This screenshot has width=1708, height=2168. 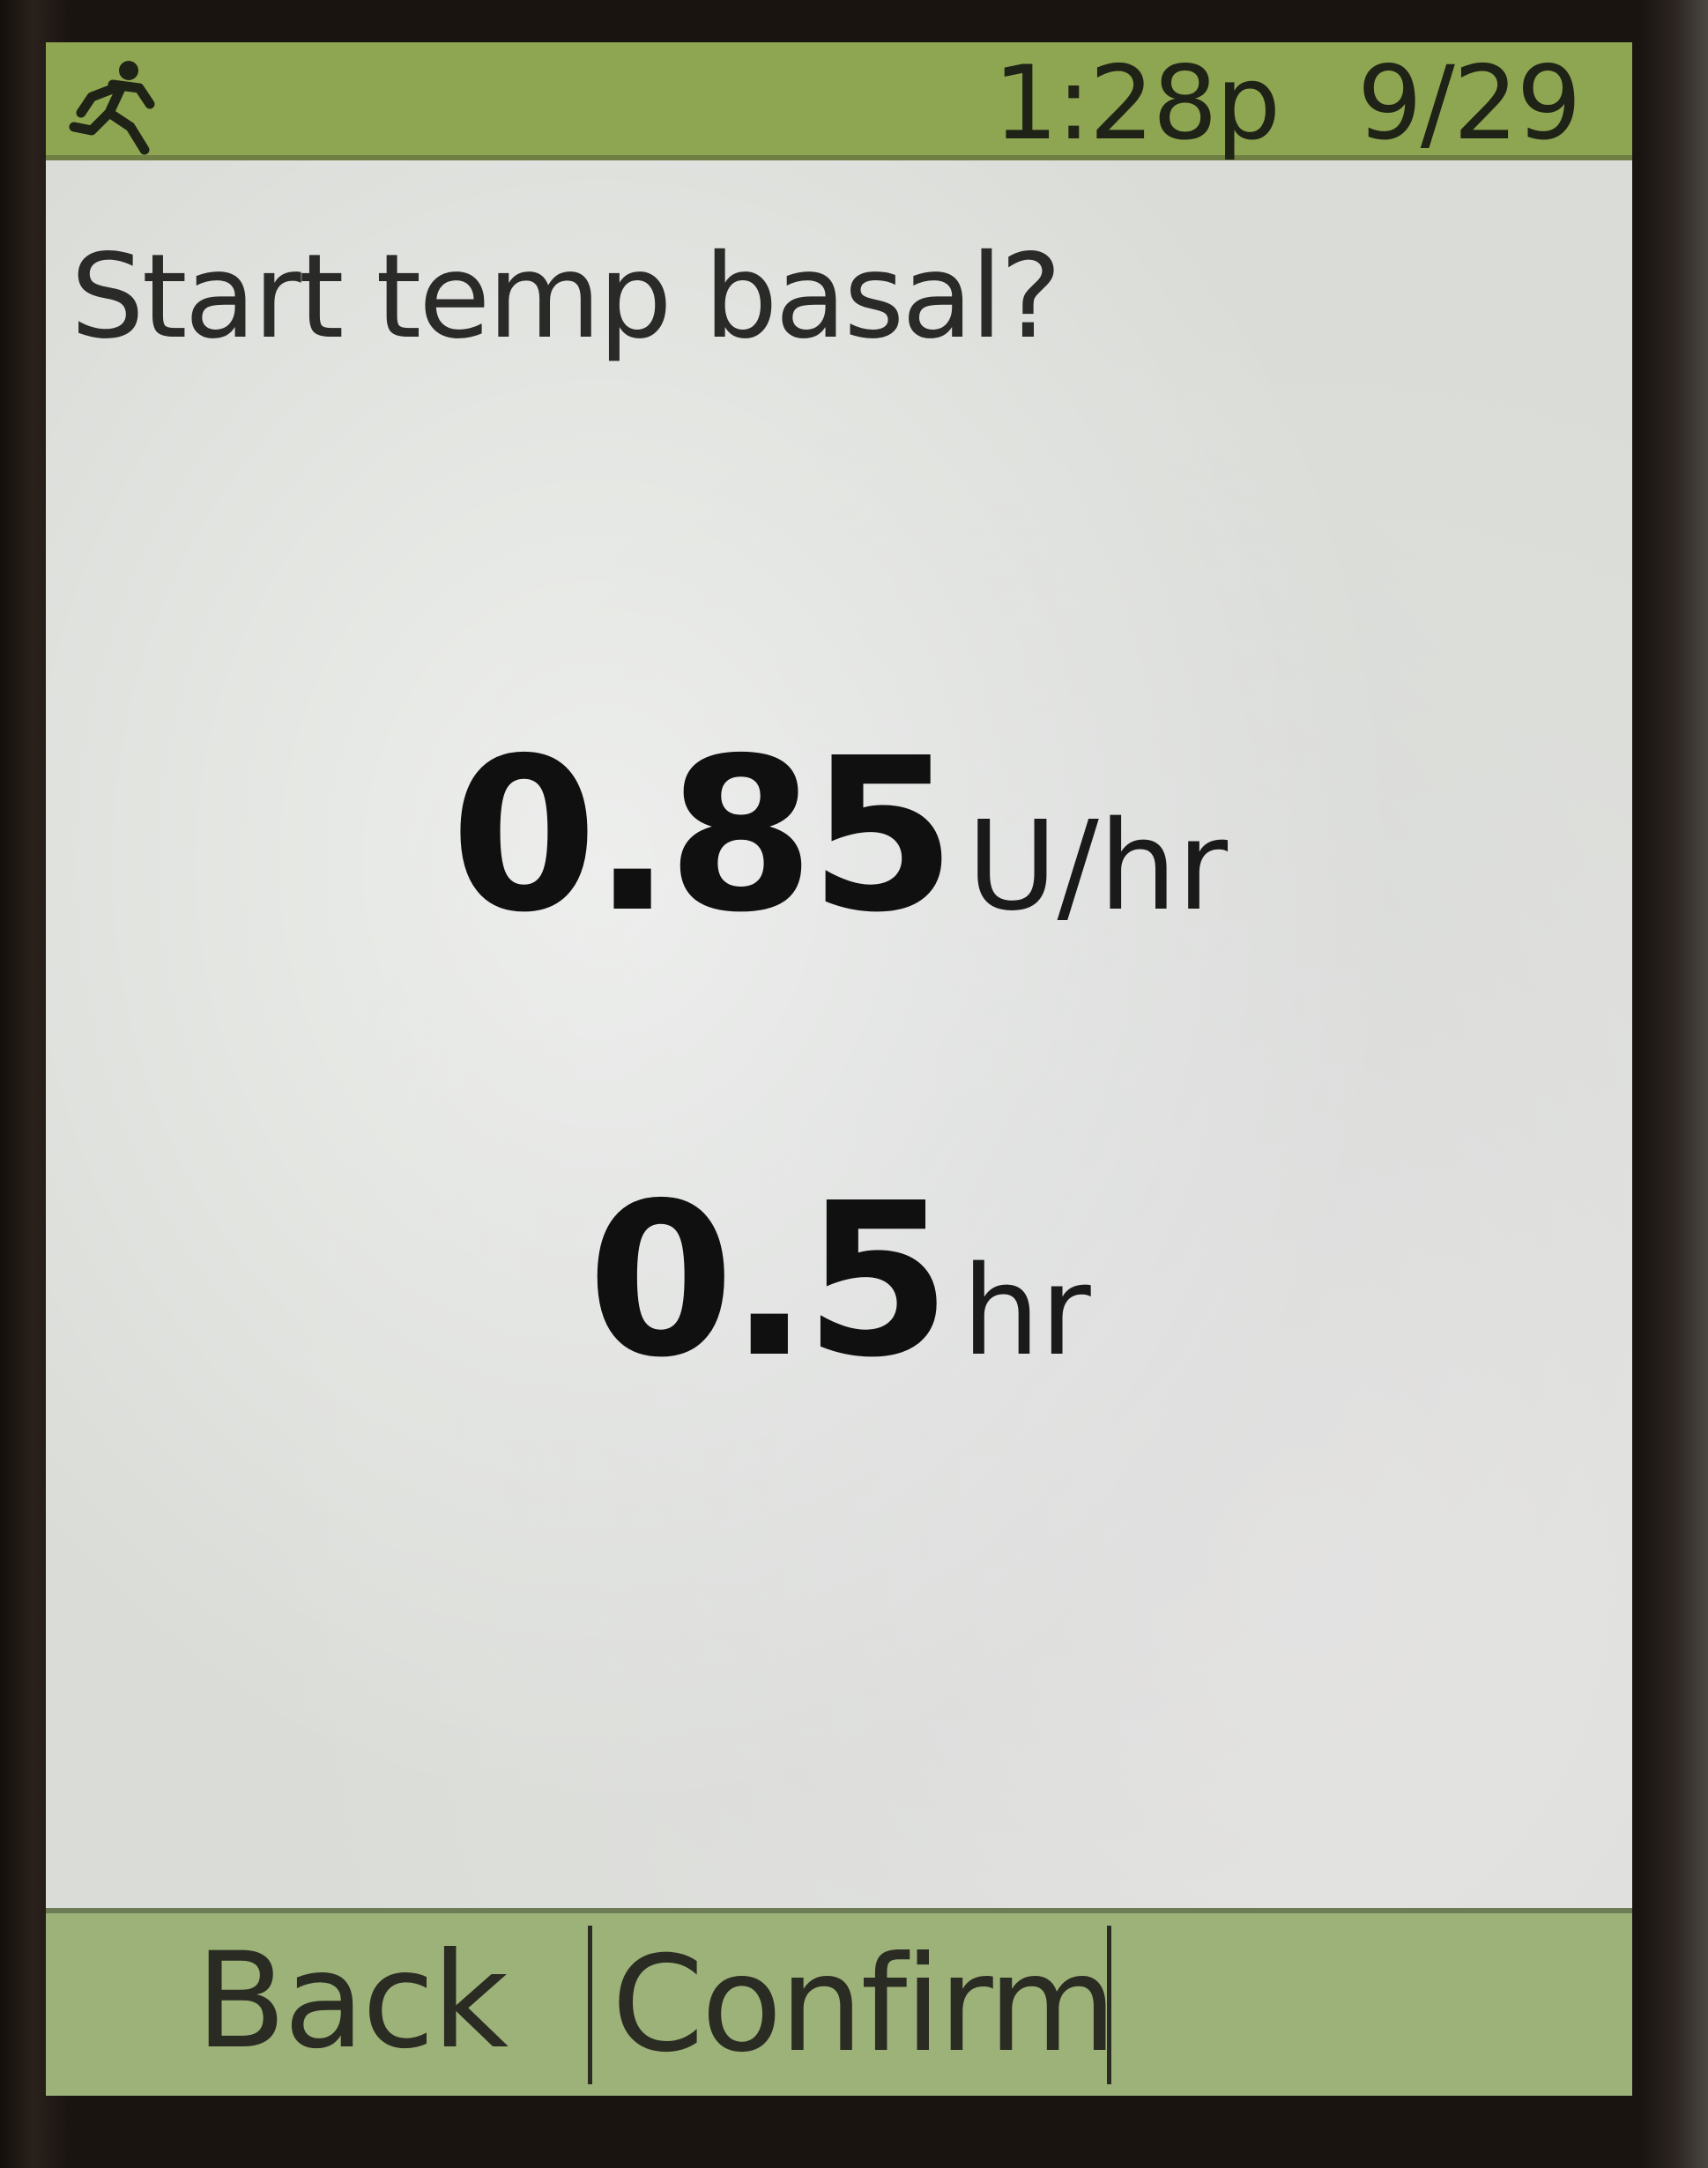 I want to click on back-button: Back, so click(x=381, y=2005).